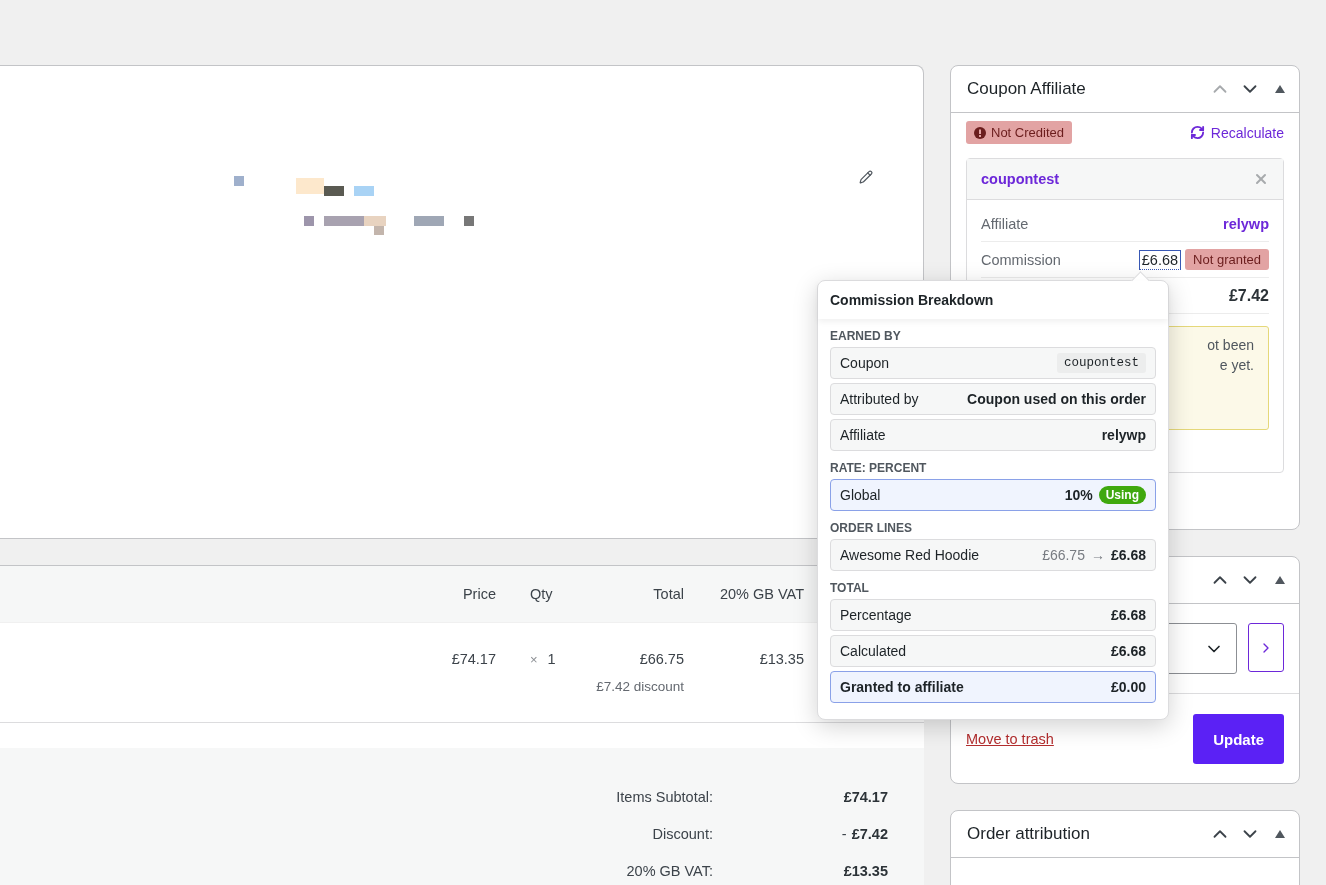  What do you see at coordinates (478, 594) in the screenshot?
I see `column-header: Price` at bounding box center [478, 594].